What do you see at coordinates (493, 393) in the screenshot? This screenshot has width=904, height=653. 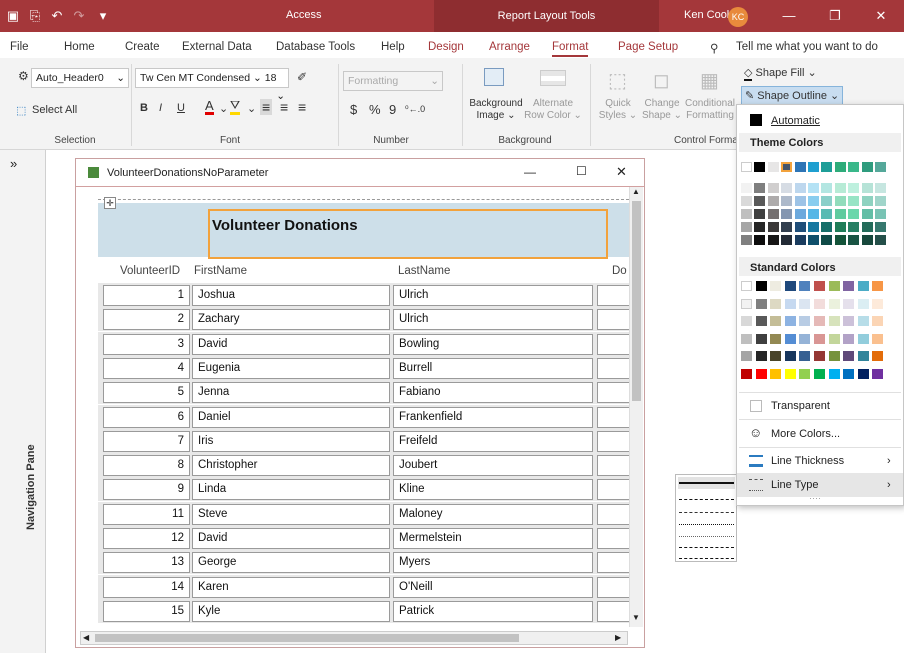 I see `lastname-cell: Fabiano` at bounding box center [493, 393].